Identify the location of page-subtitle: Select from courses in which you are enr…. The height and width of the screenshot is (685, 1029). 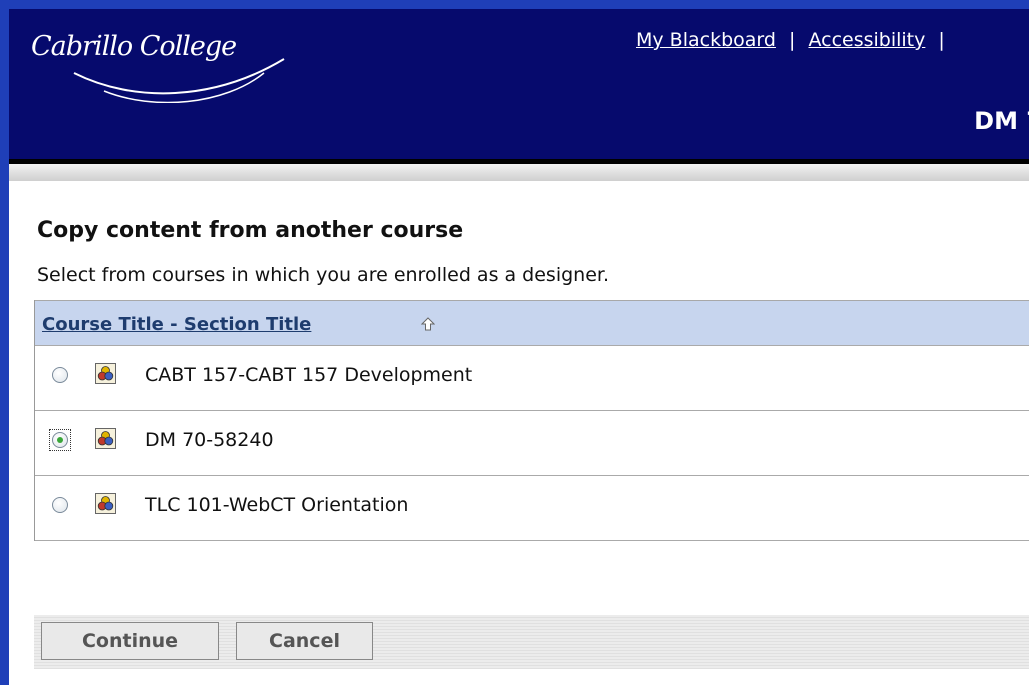
(323, 275).